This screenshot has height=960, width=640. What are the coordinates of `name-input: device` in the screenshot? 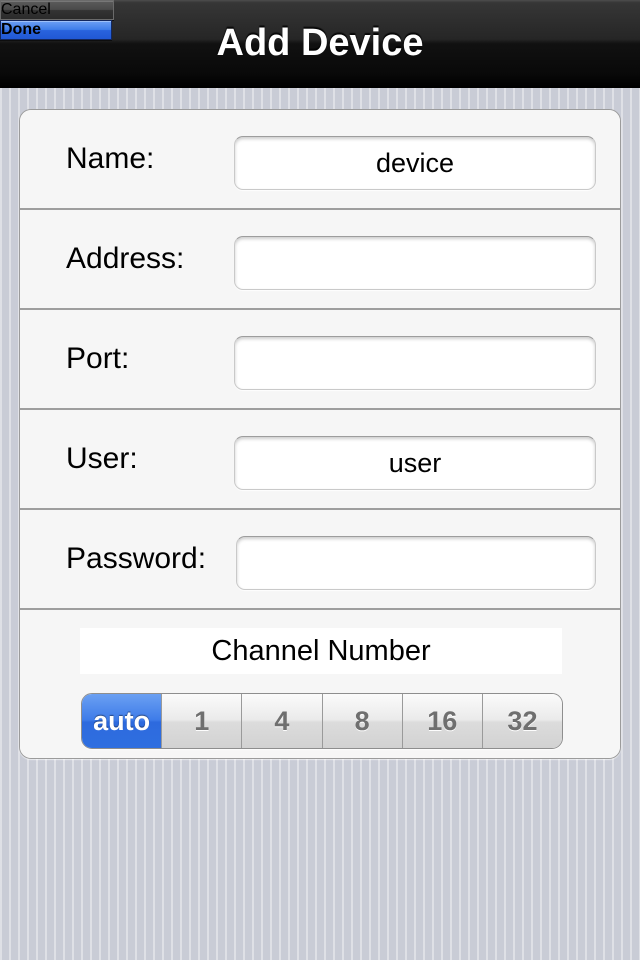 It's located at (415, 163).